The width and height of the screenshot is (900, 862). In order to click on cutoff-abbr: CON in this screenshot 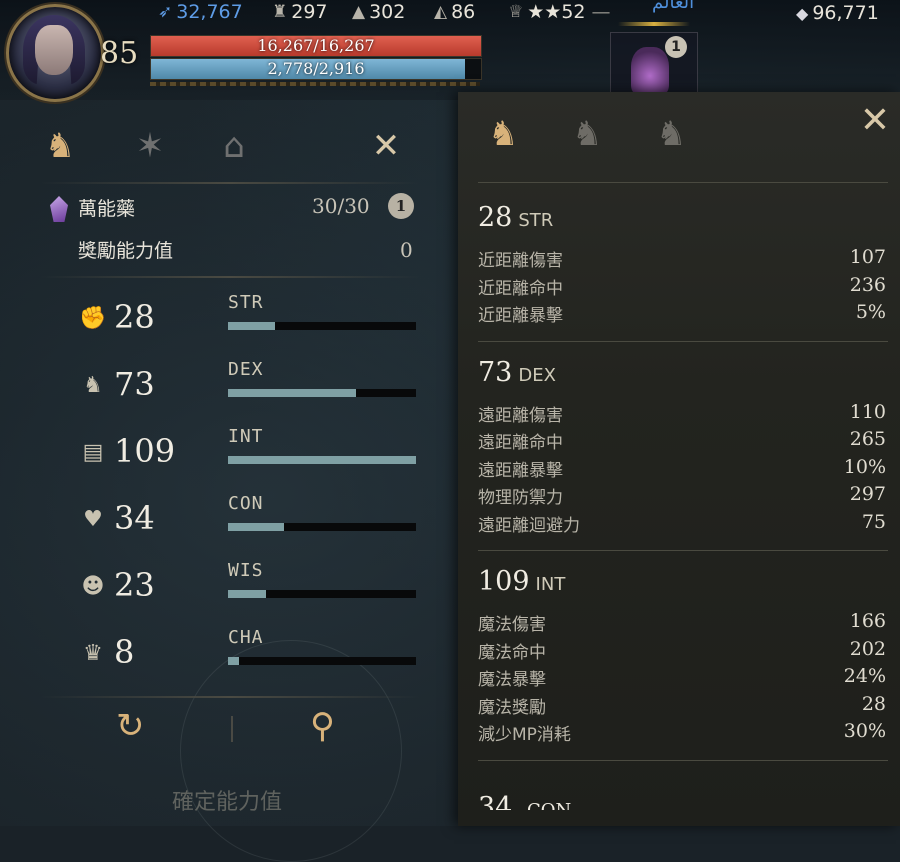, I will do `click(549, 805)`.